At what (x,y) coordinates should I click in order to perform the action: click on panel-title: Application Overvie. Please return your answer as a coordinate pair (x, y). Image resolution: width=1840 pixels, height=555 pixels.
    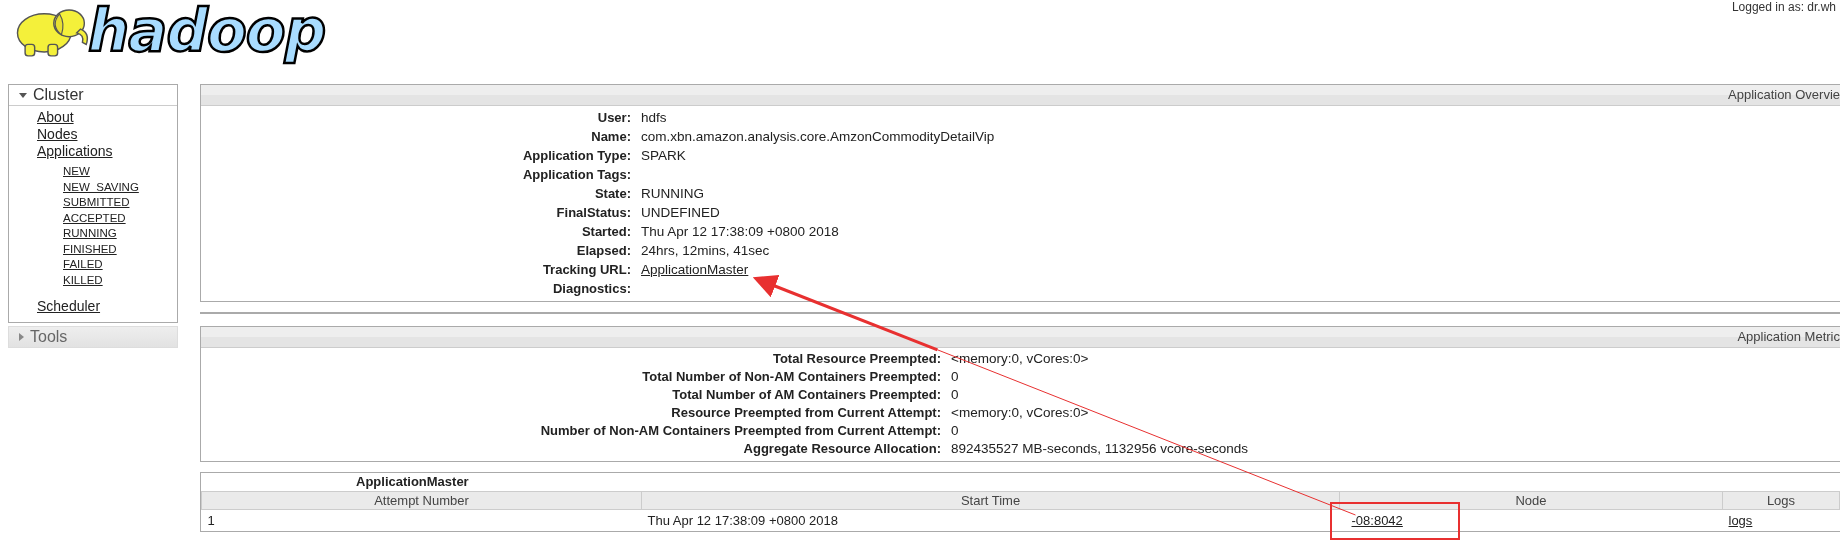
    Looking at the image, I should click on (1784, 94).